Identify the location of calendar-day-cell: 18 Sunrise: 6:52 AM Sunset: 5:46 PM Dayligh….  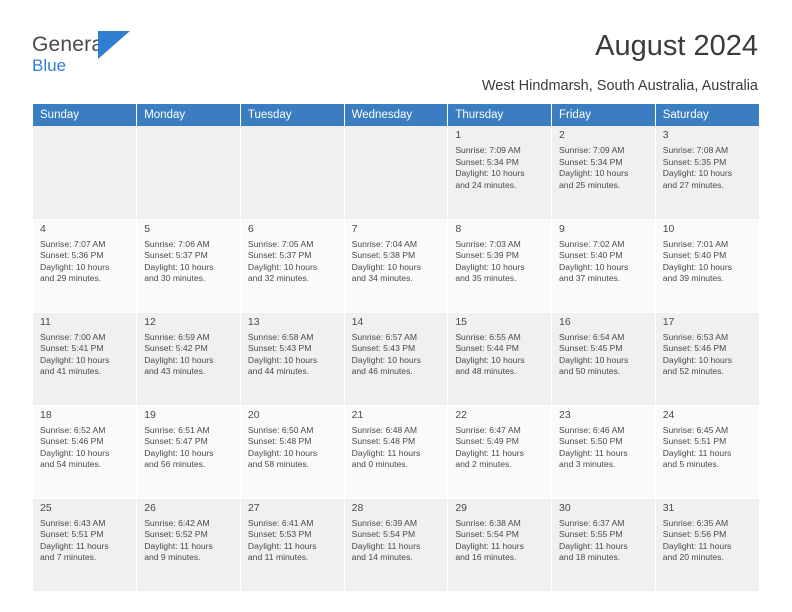
(85, 452).